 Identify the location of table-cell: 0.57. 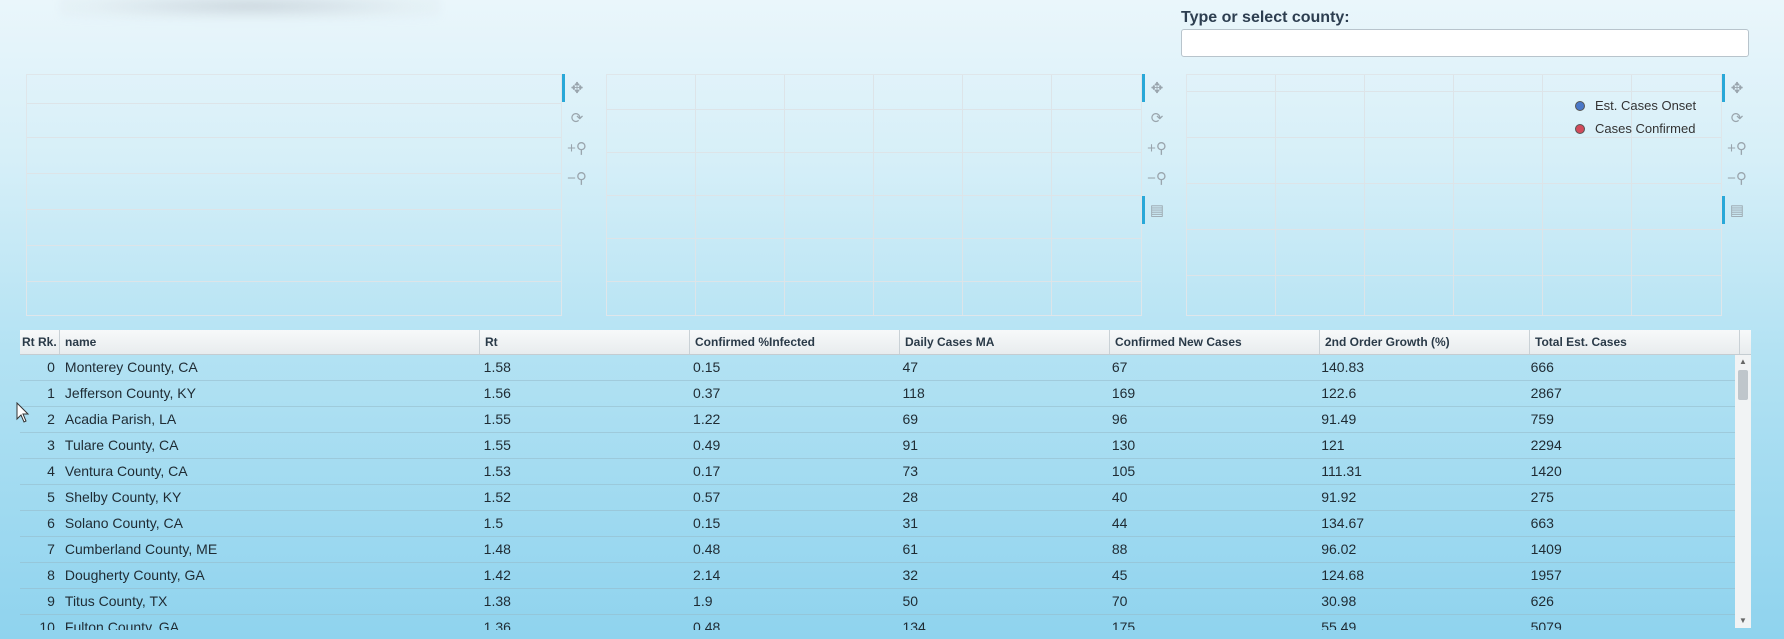
(707, 497).